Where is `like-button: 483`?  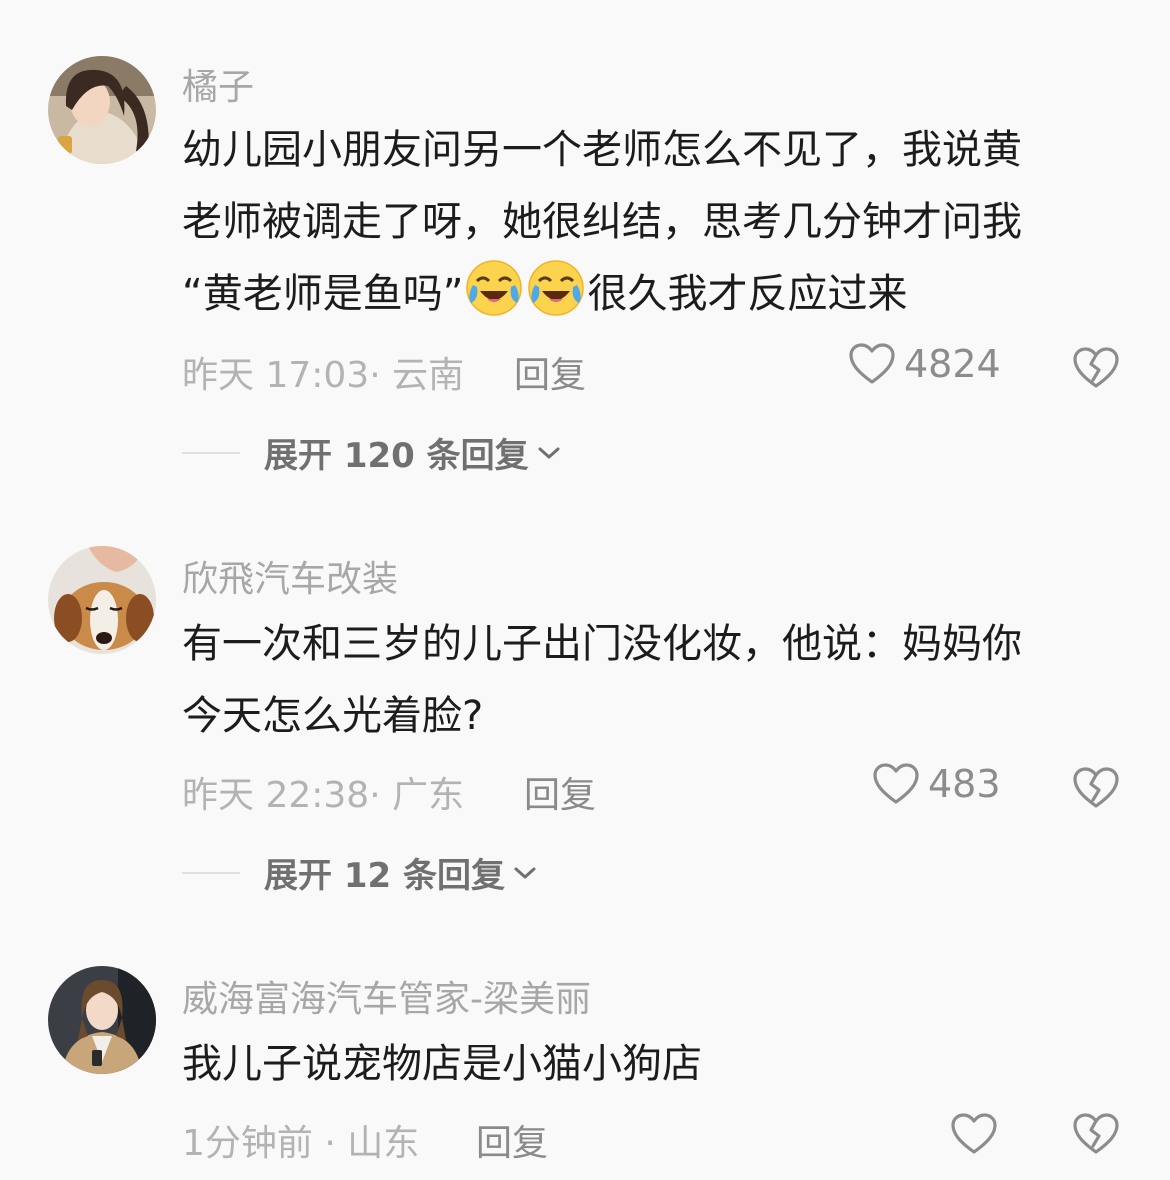
like-button: 483 is located at coordinates (936, 784).